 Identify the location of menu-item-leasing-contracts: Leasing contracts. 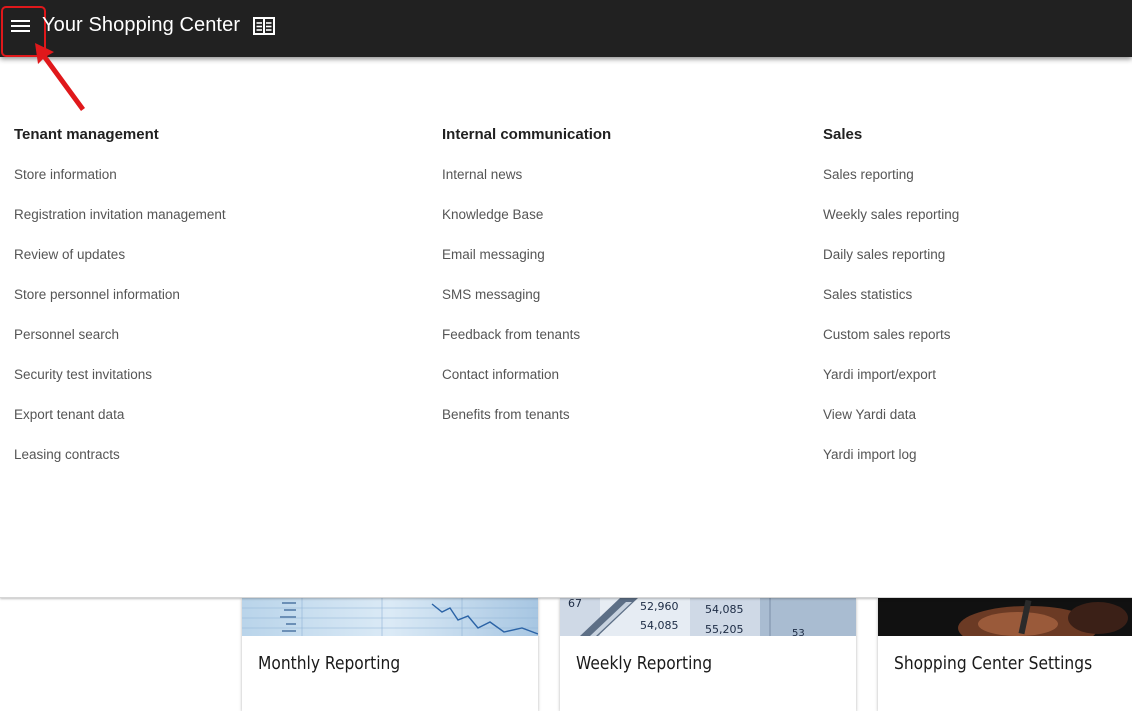
(120, 467).